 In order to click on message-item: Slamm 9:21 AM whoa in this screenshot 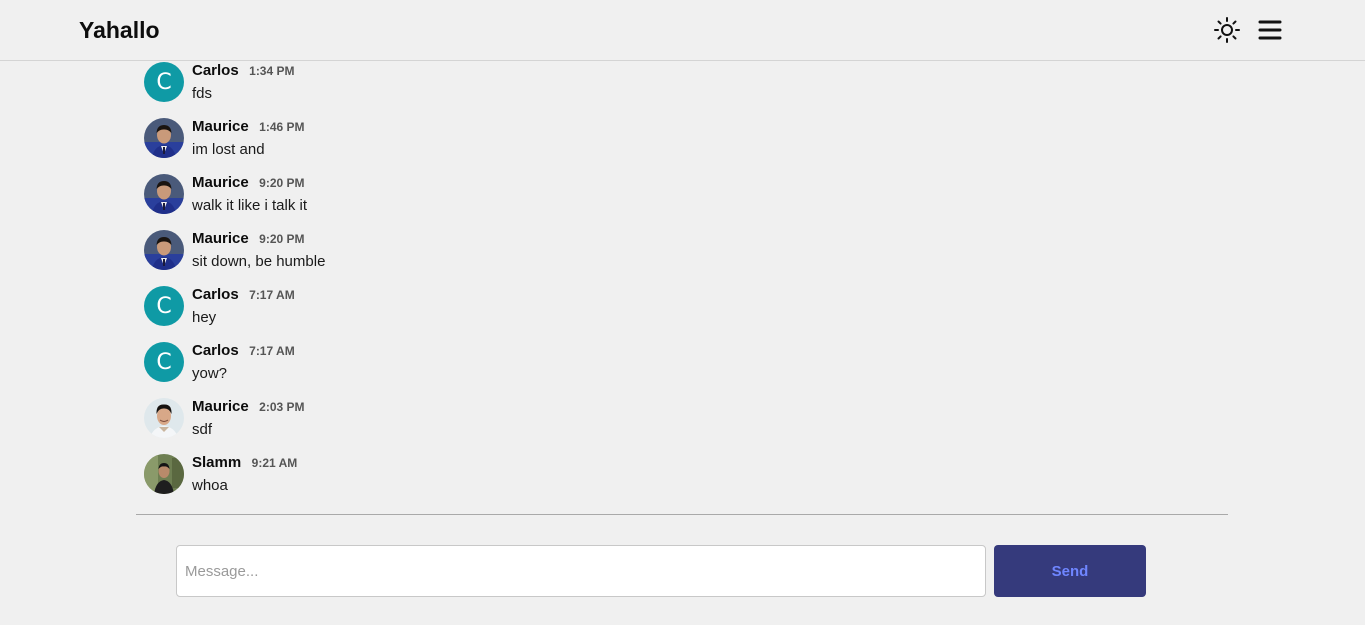, I will do `click(686, 478)`.